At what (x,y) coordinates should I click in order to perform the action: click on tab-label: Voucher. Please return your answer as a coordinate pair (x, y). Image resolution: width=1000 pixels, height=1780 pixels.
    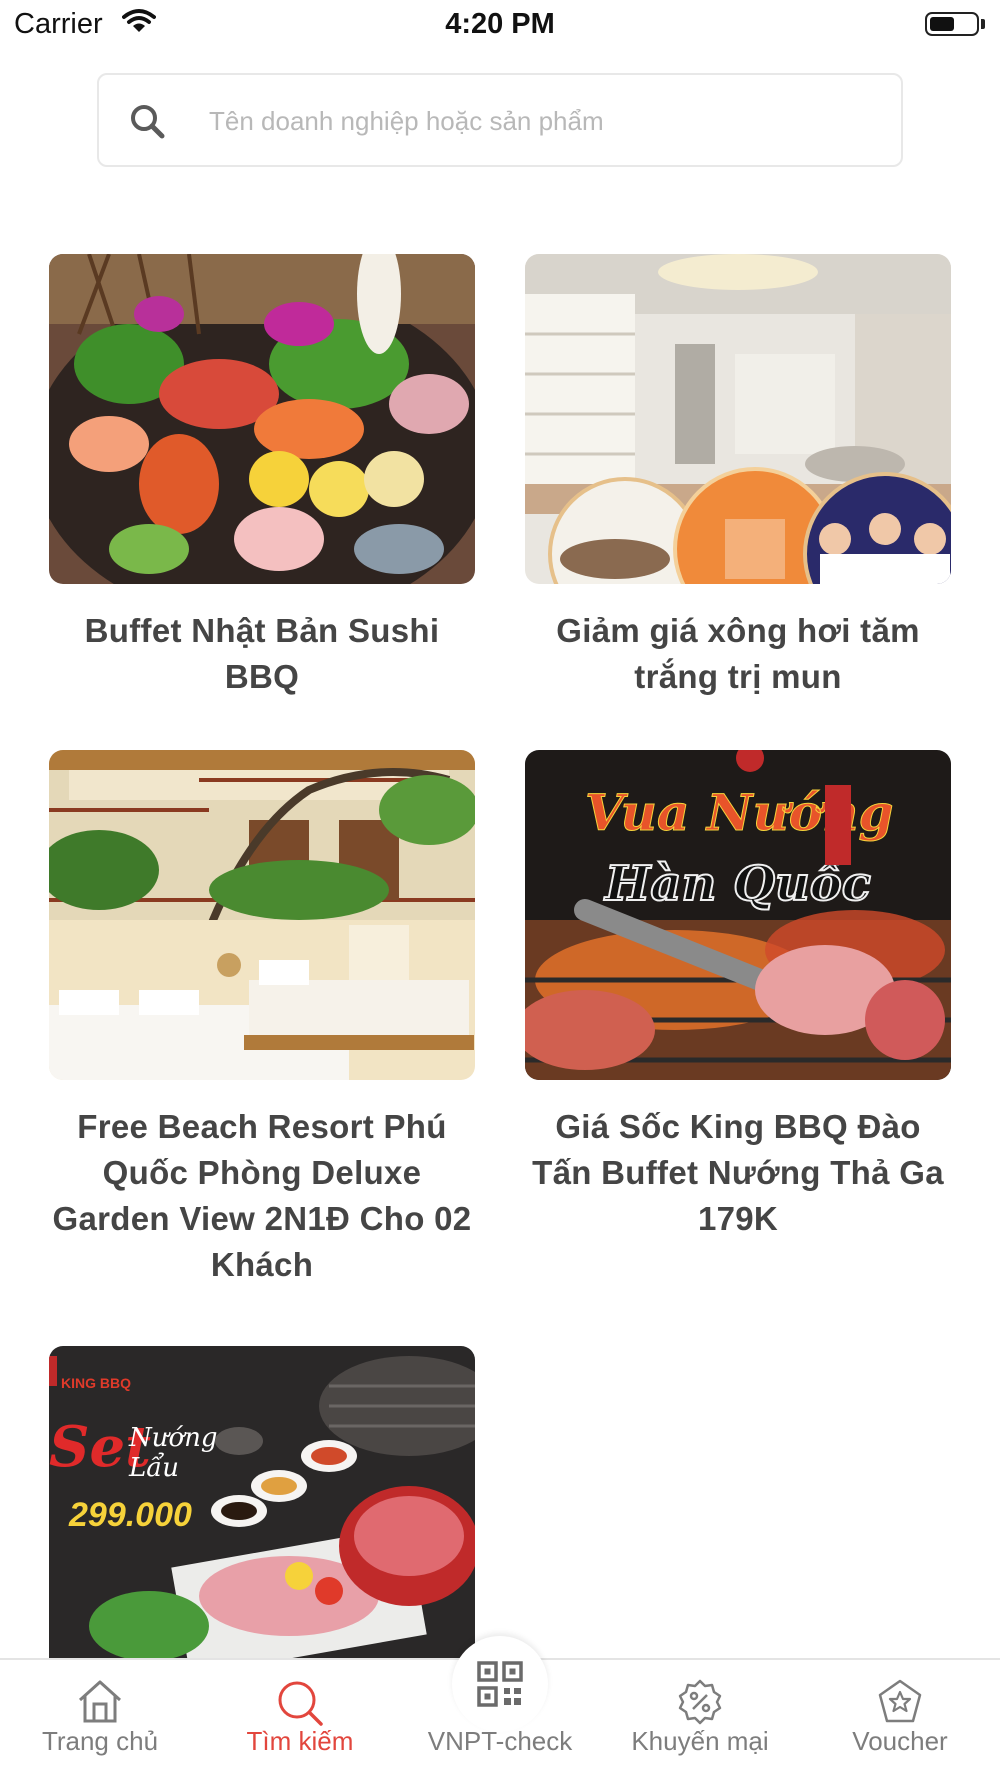
    Looking at the image, I should click on (900, 1741).